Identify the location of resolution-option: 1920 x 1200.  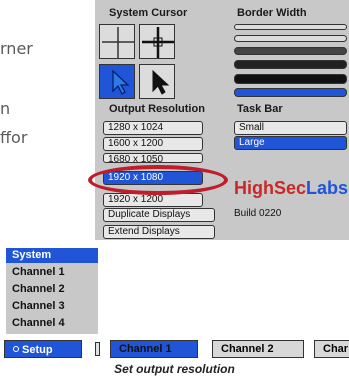
(153, 200).